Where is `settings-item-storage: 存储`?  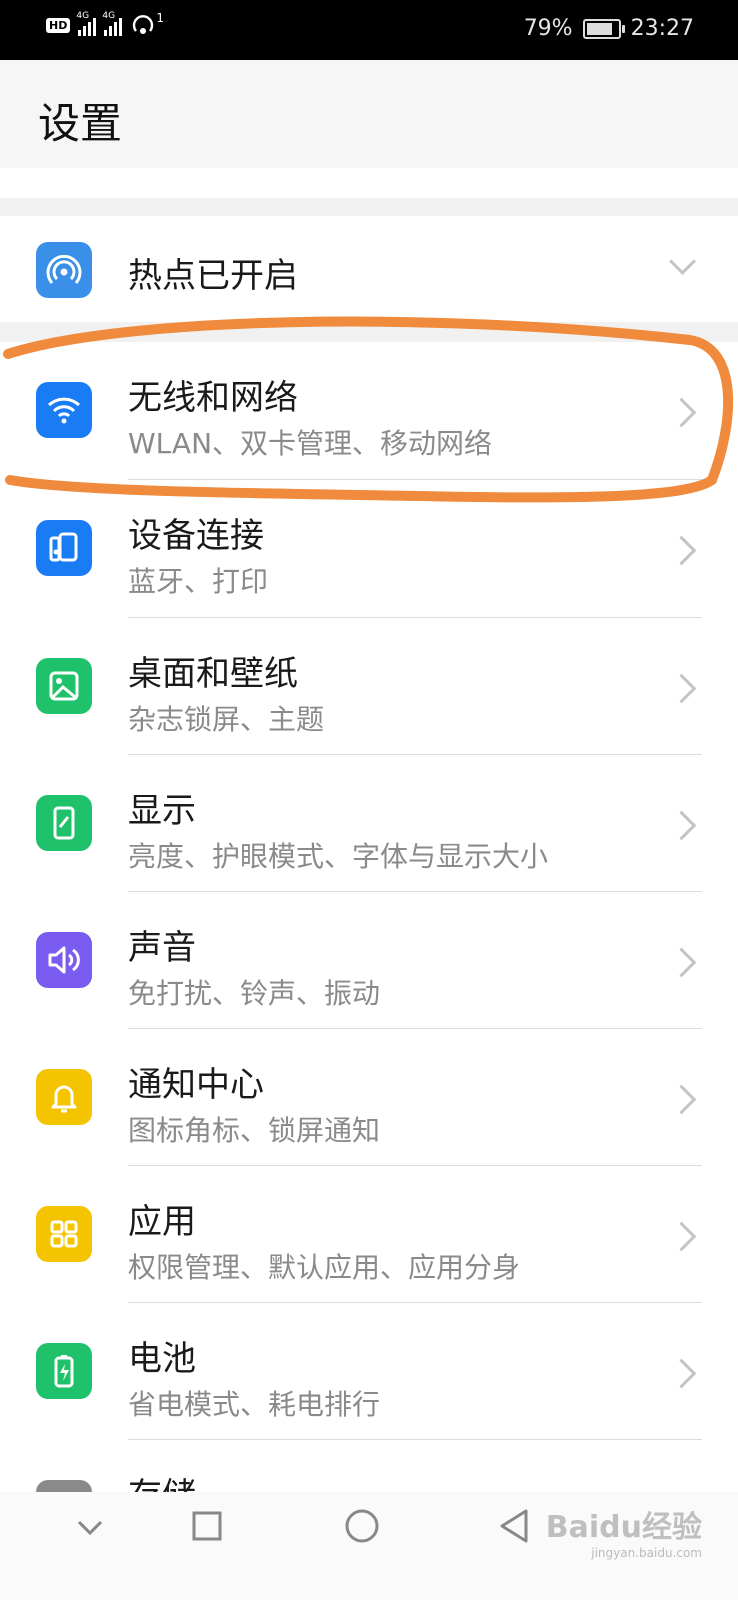
settings-item-storage: 存储 is located at coordinates (369, 1466).